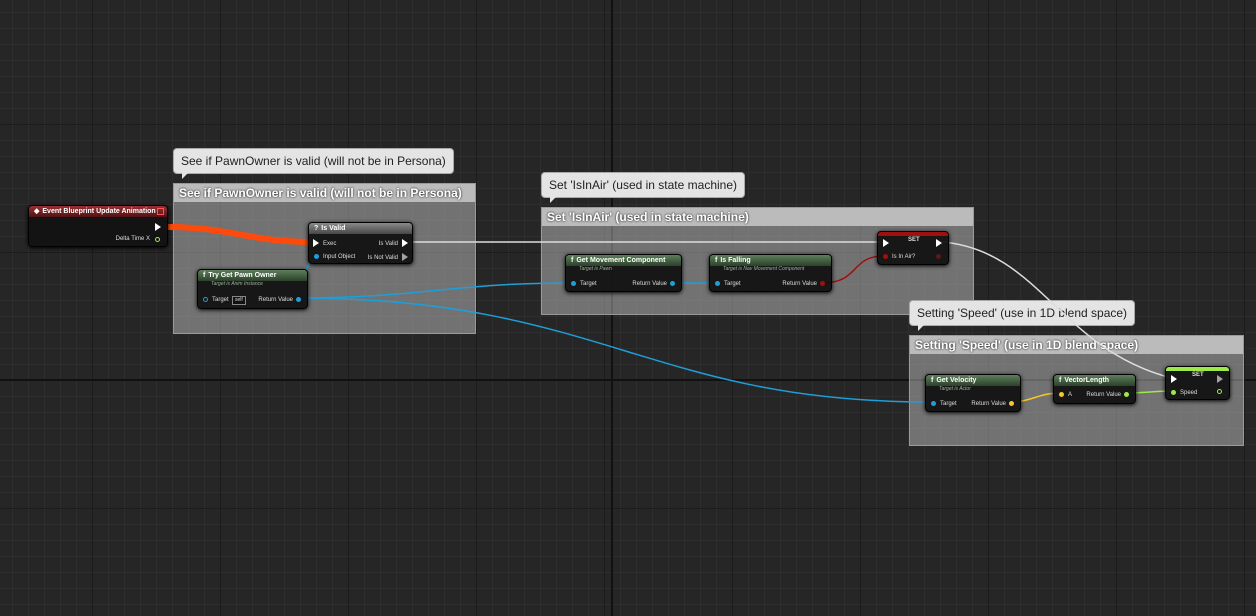 The image size is (1256, 616). What do you see at coordinates (405, 257) in the screenshot?
I see `exec-not-valid-pin` at bounding box center [405, 257].